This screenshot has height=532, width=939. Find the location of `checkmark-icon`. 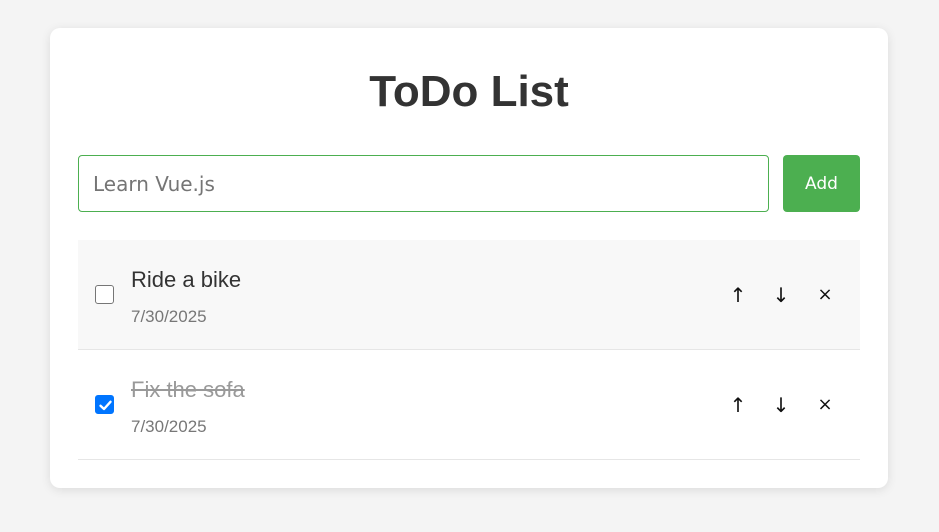

checkmark-icon is located at coordinates (105, 405).